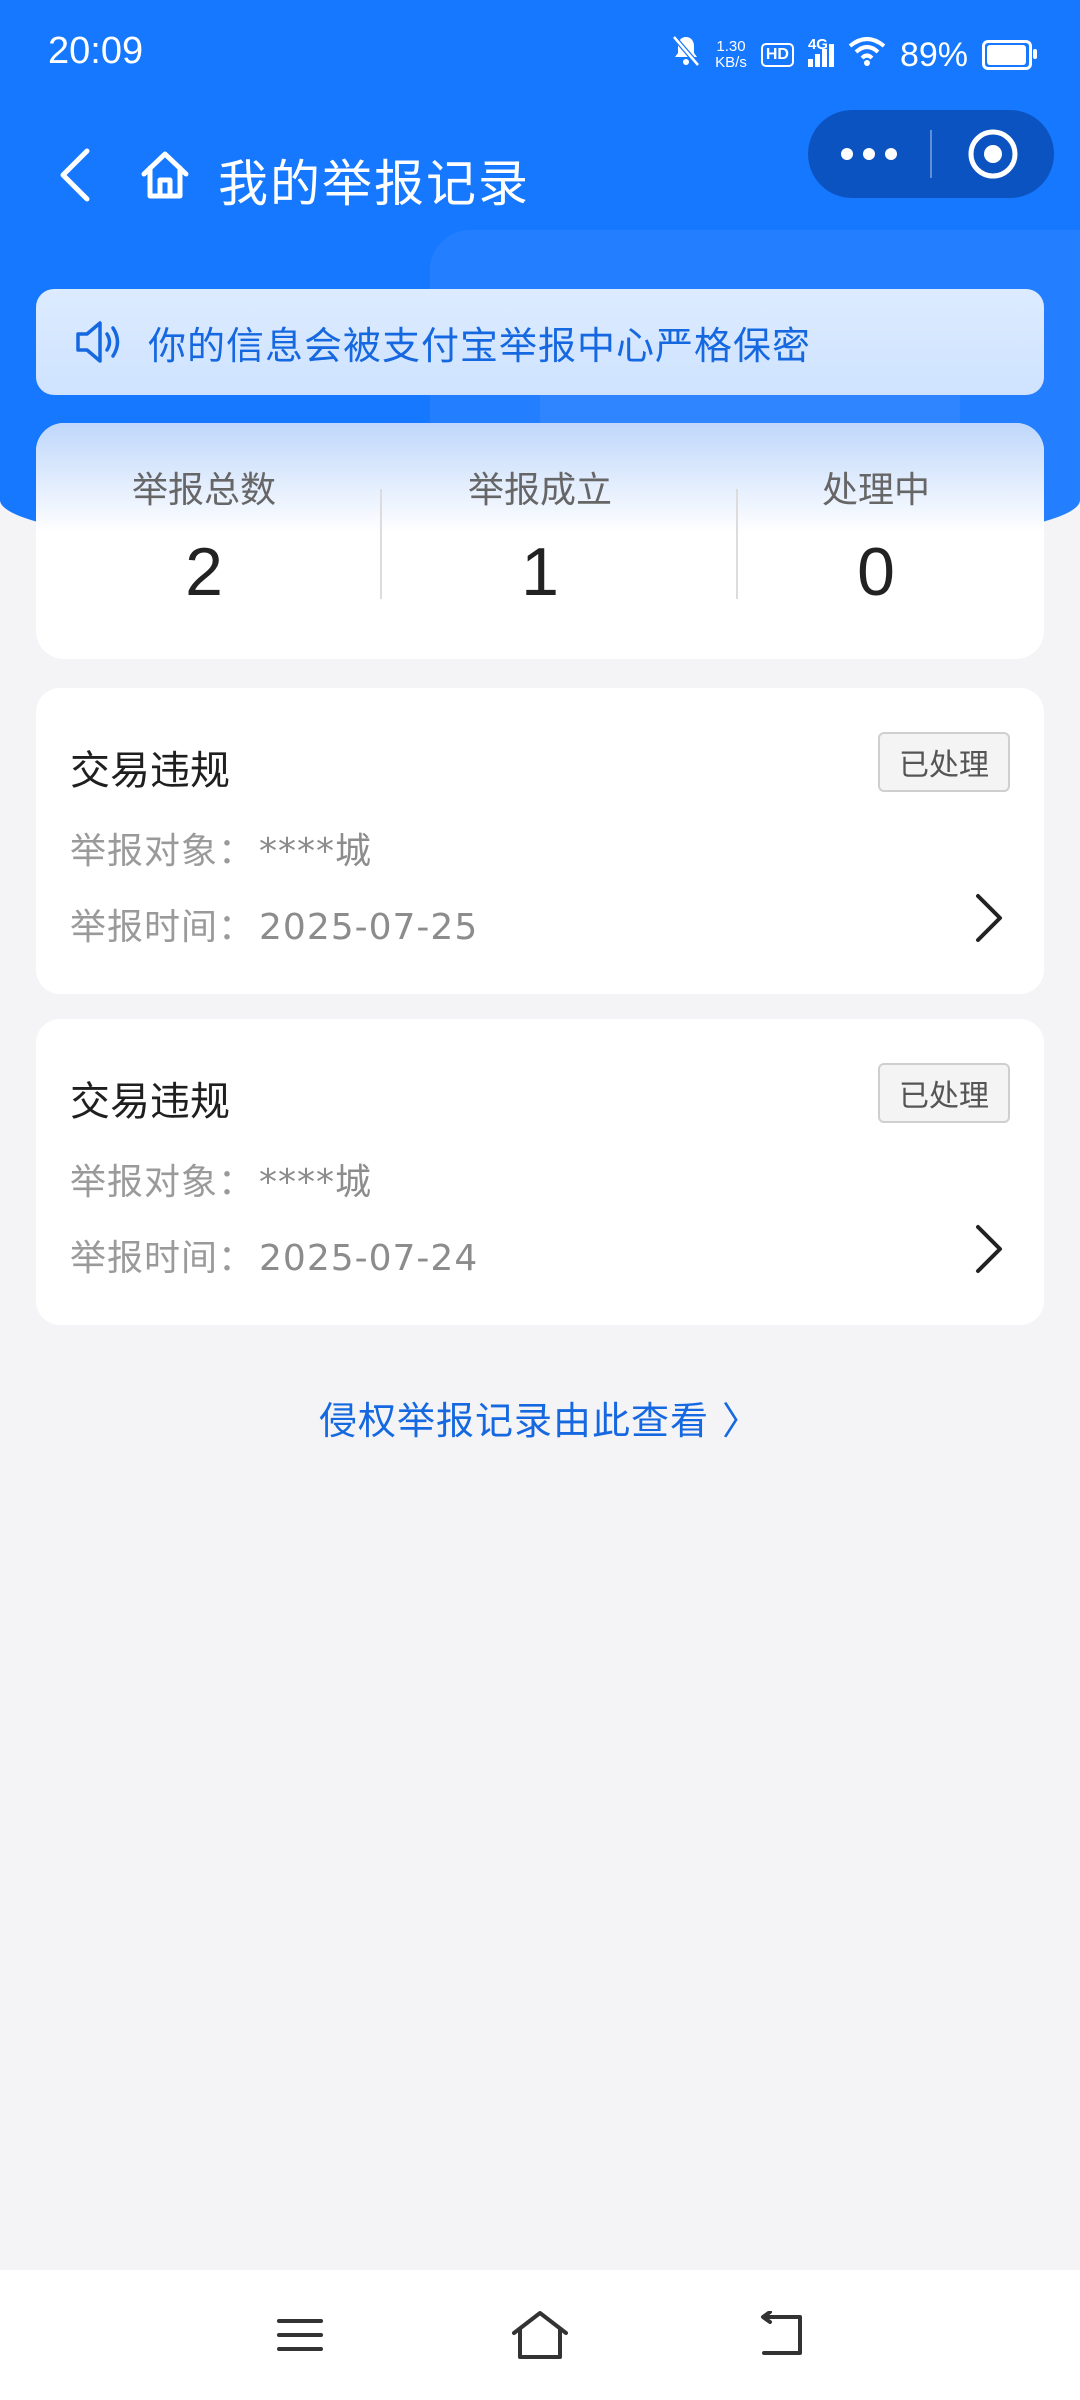  I want to click on system-back-button, so click(782, 2335).